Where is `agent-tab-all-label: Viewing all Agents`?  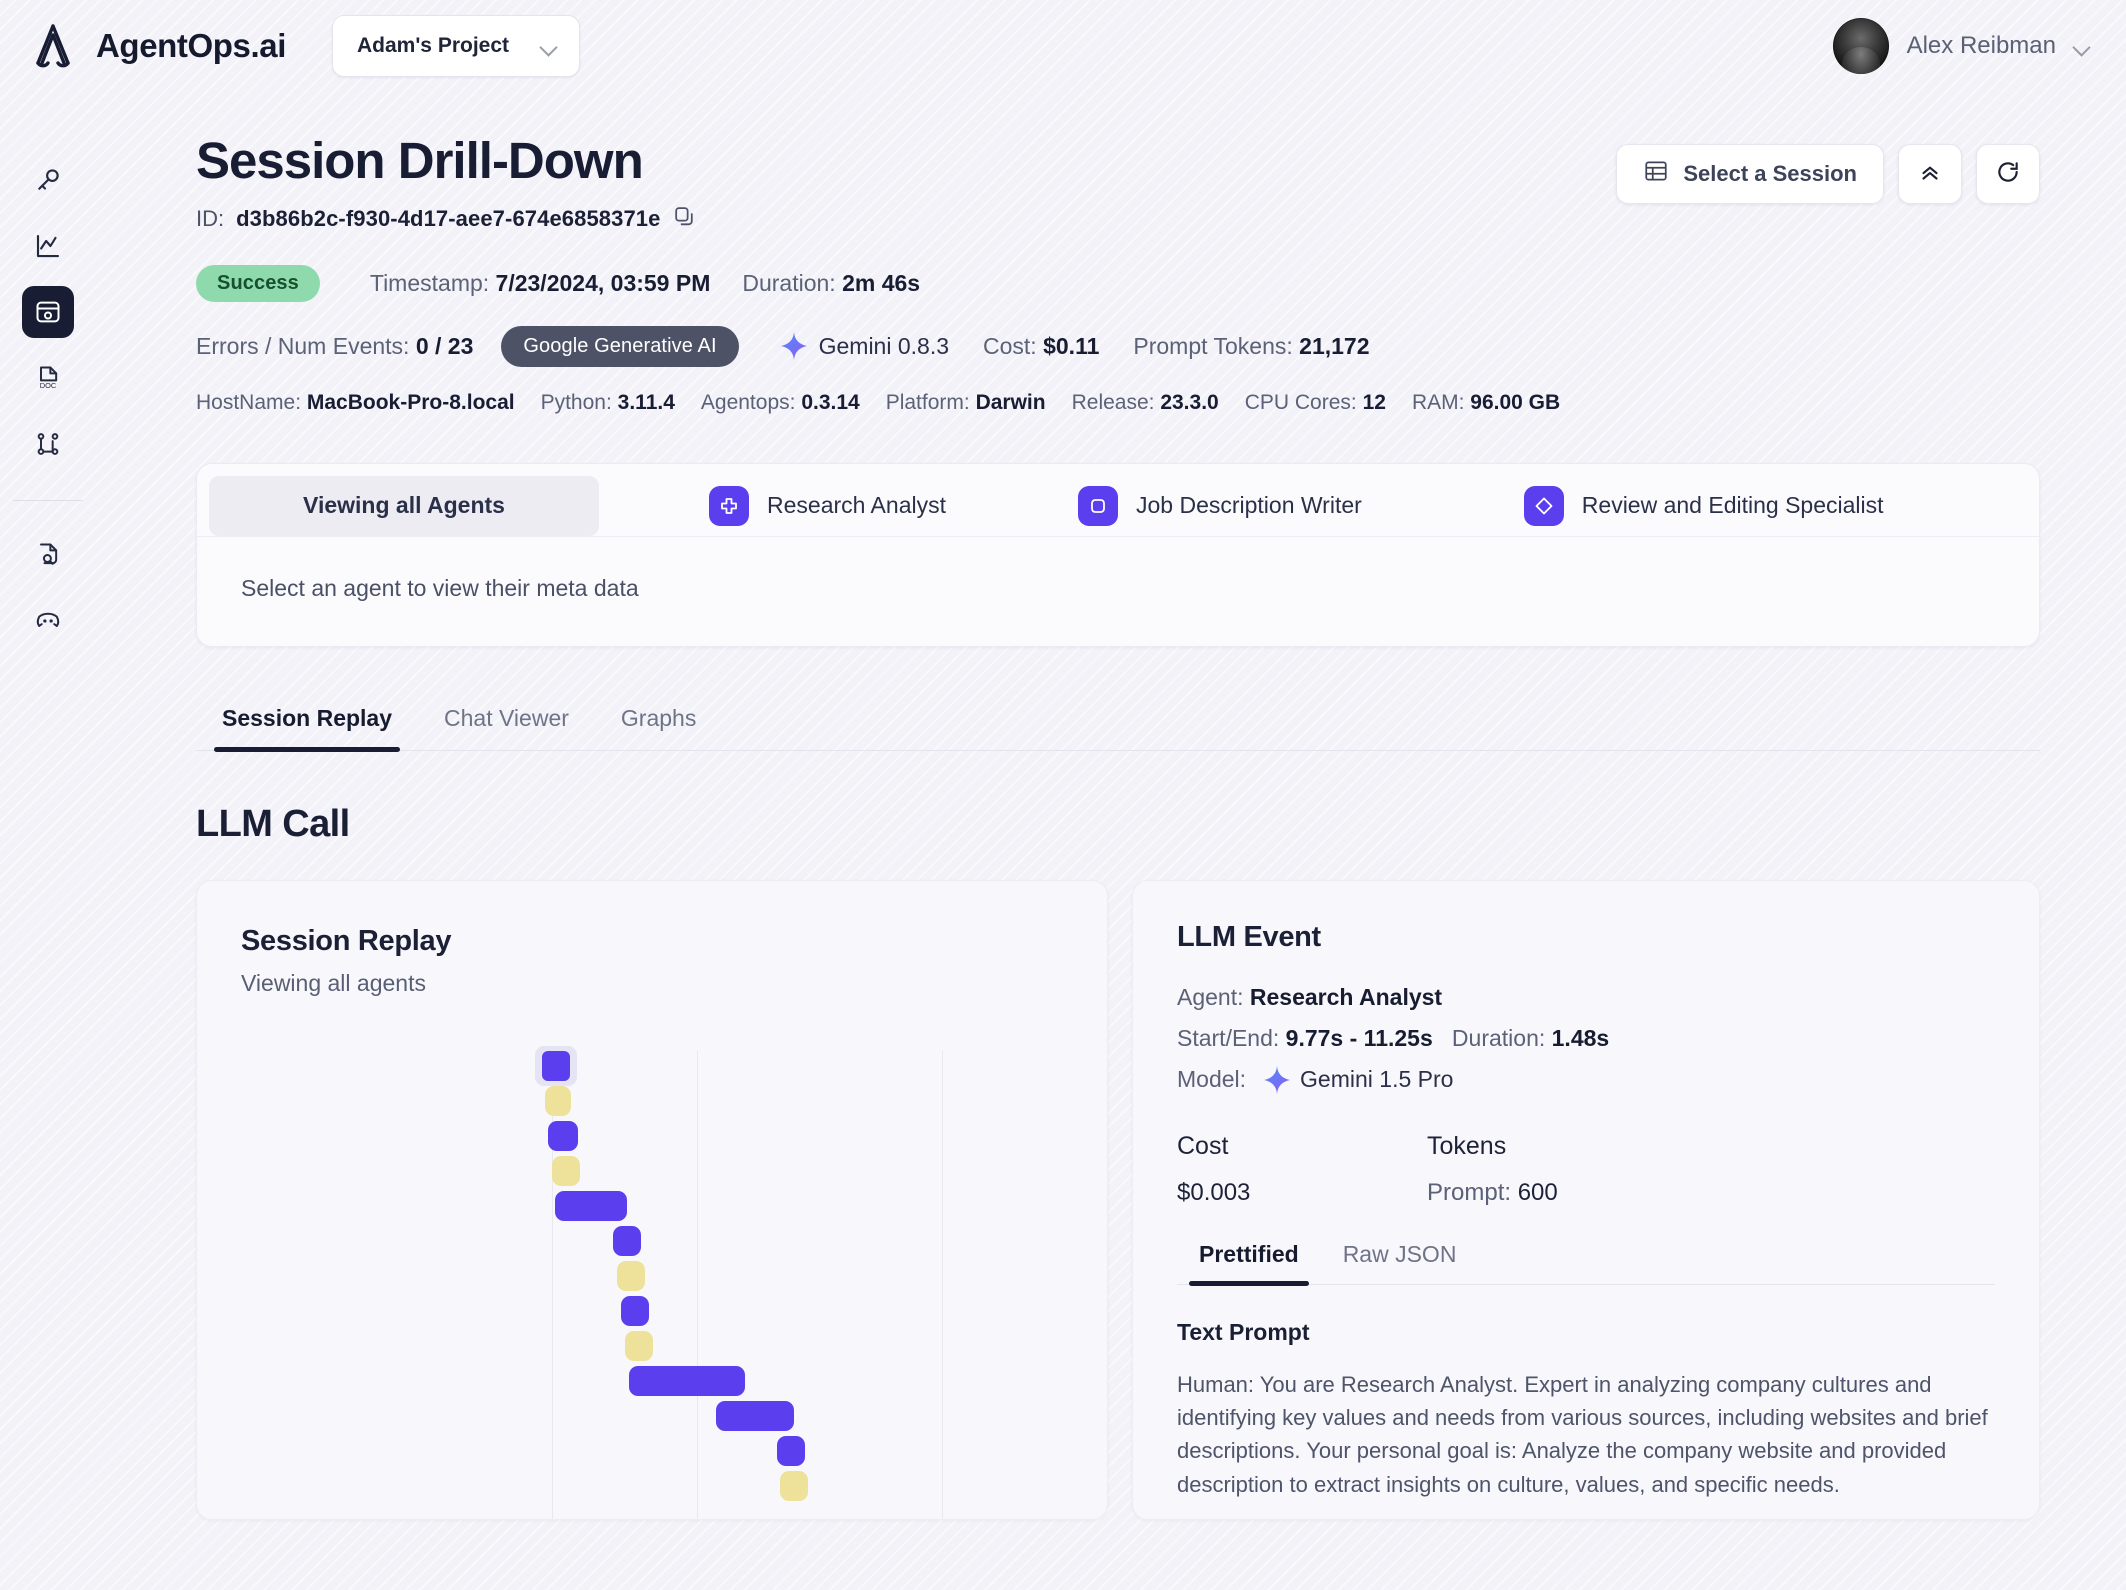 agent-tab-all-label: Viewing all Agents is located at coordinates (404, 505).